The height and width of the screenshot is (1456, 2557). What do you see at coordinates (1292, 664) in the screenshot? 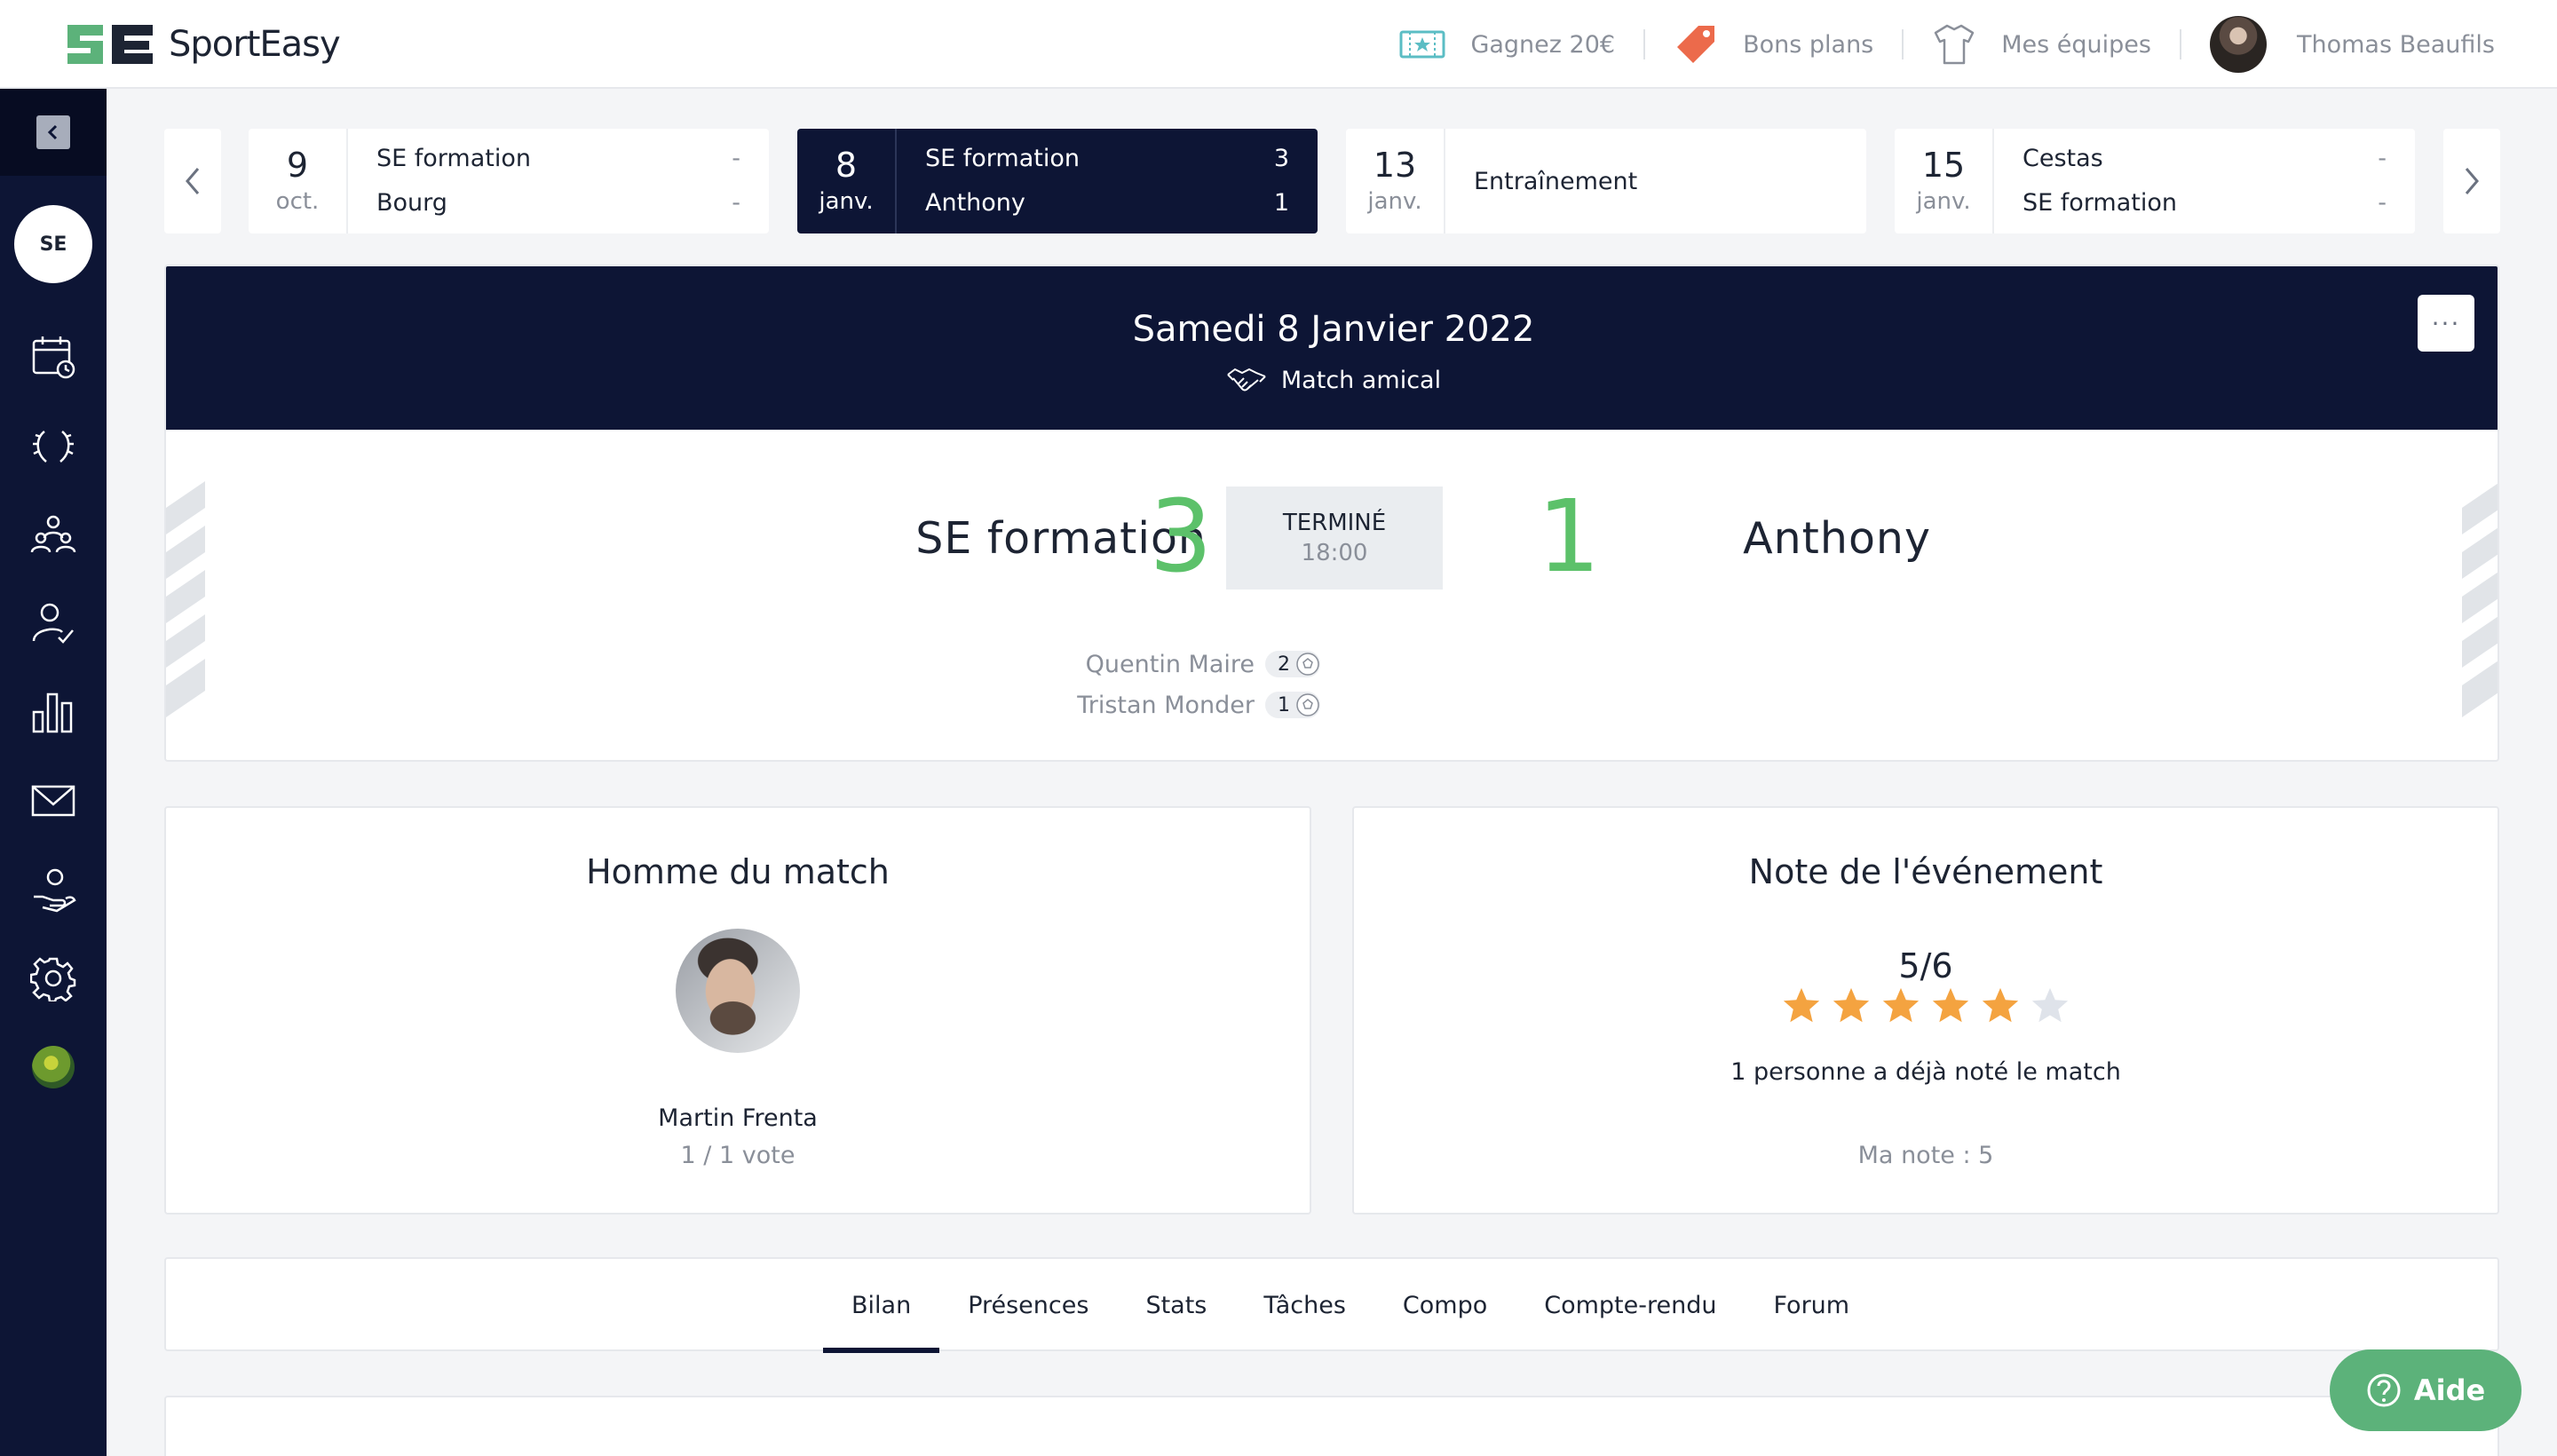
I see `goal-count: 2` at bounding box center [1292, 664].